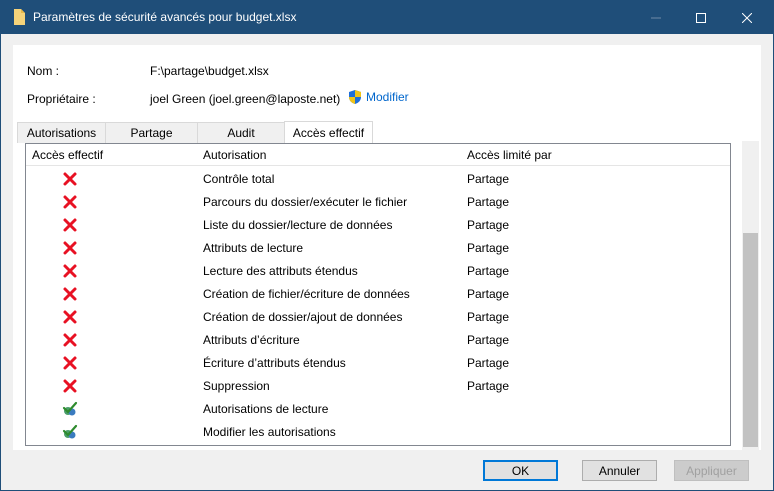 The height and width of the screenshot is (491, 774). Describe the element at coordinates (274, 363) in the screenshot. I see `permission-cell: Écriture d’attributs étendus` at that location.